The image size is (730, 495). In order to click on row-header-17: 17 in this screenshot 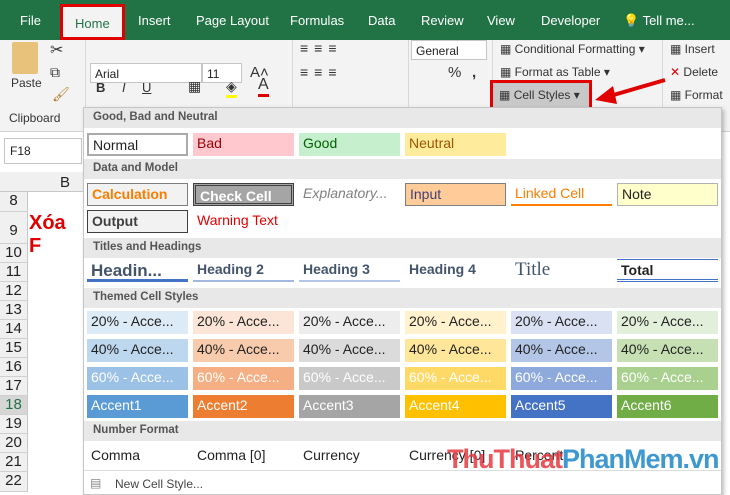, I will do `click(14, 386)`.